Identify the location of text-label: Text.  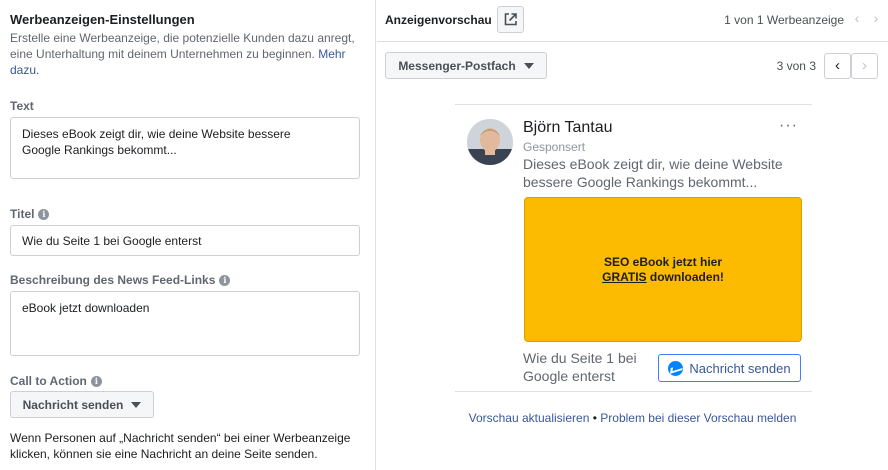
(22, 106).